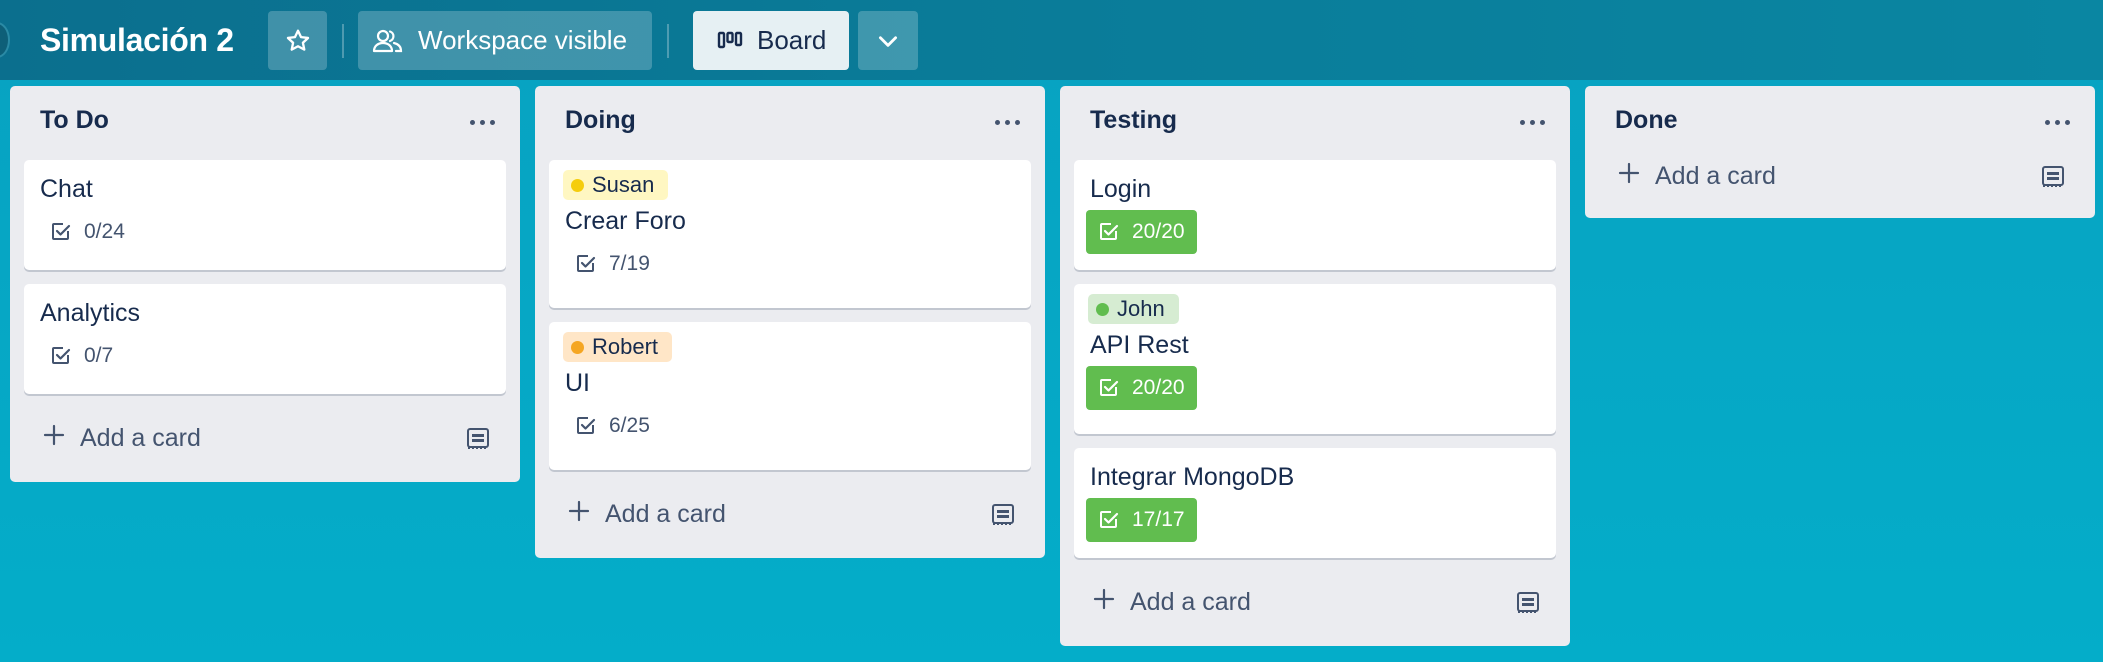 This screenshot has height=662, width=2103. Describe the element at coordinates (104, 231) in the screenshot. I see `checklist-count: 0/24` at that location.